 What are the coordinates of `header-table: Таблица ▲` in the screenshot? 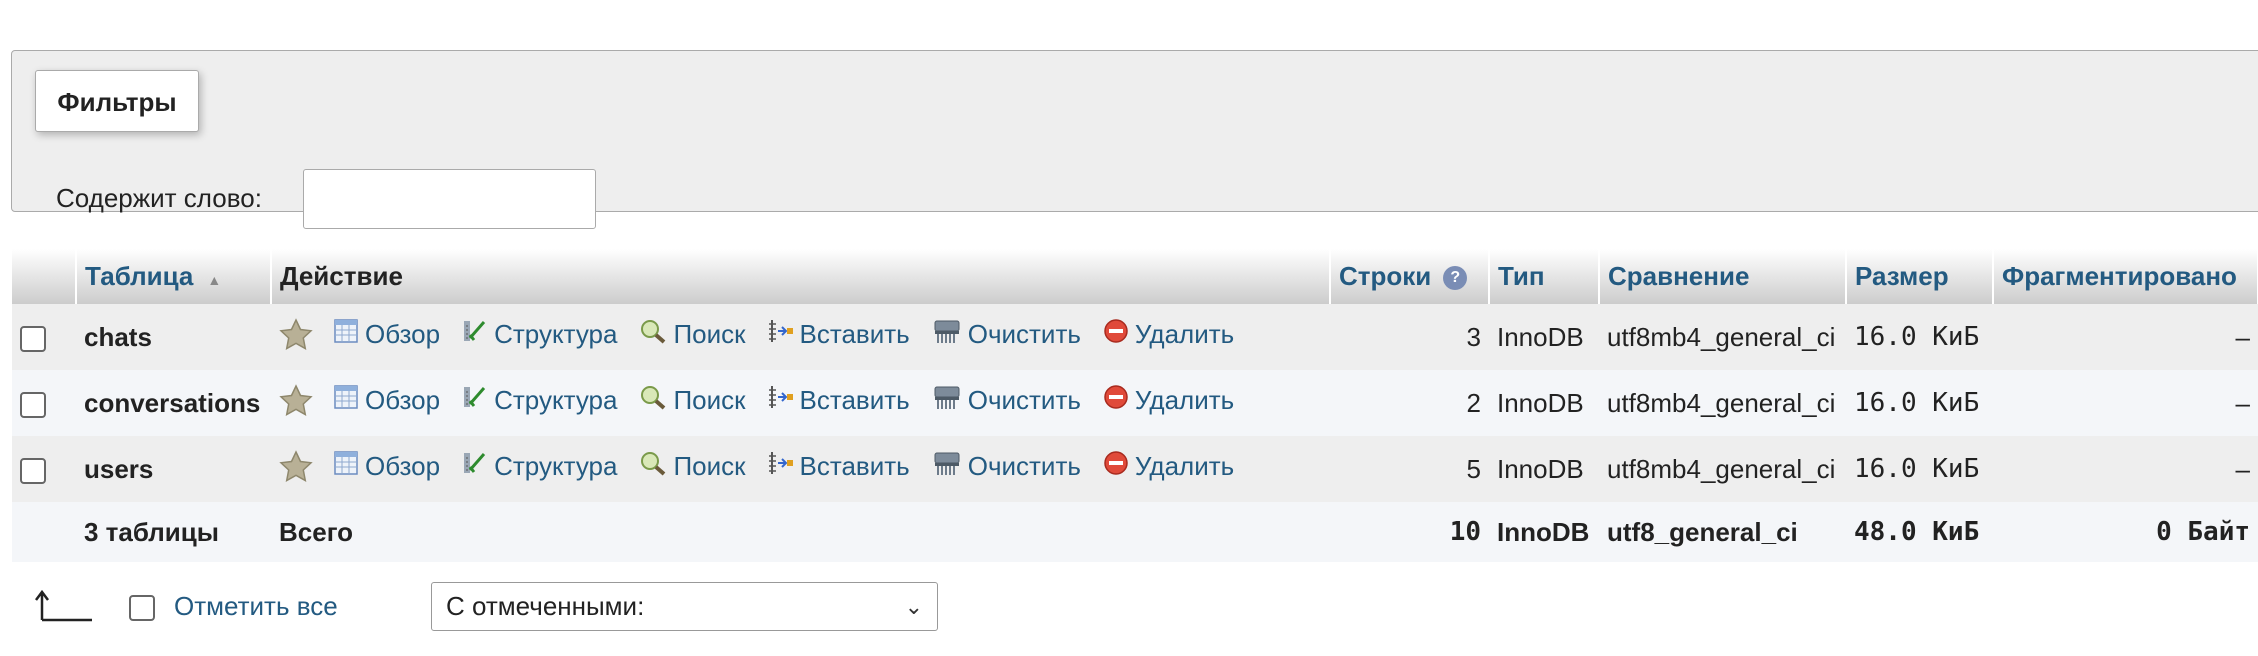 It's located at (174, 276).